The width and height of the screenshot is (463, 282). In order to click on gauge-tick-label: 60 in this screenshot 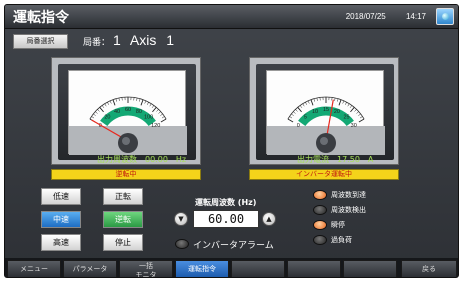, I will do `click(128, 110)`.